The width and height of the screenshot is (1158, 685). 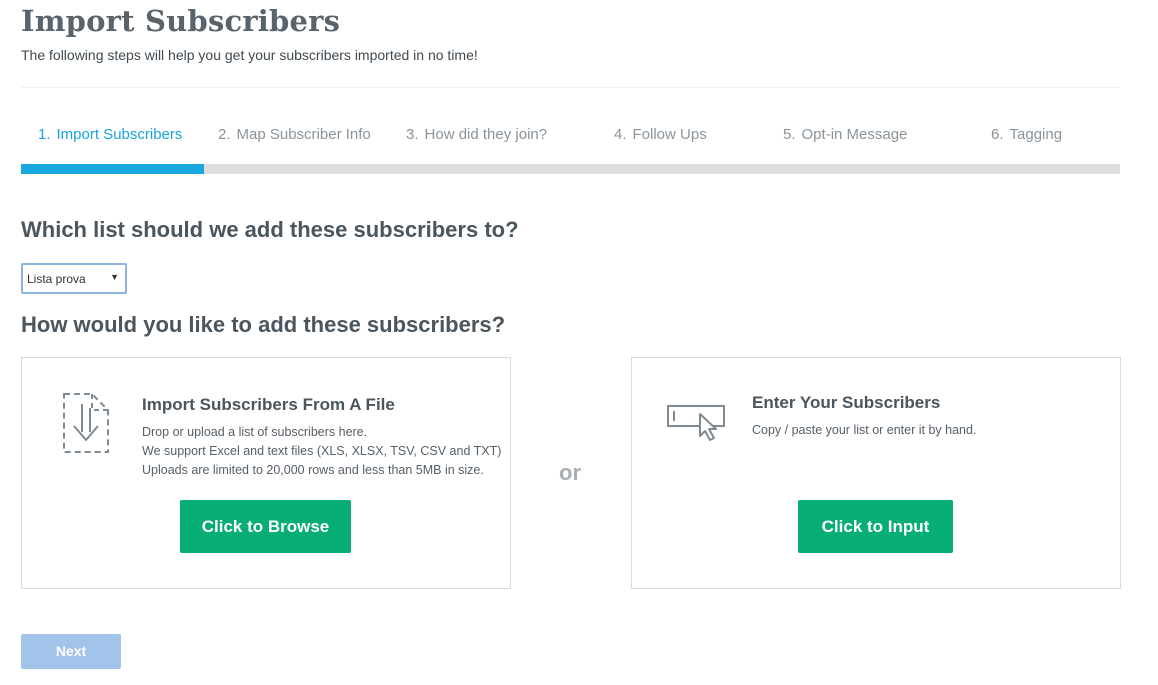 I want to click on step-number: 6., so click(x=997, y=134).